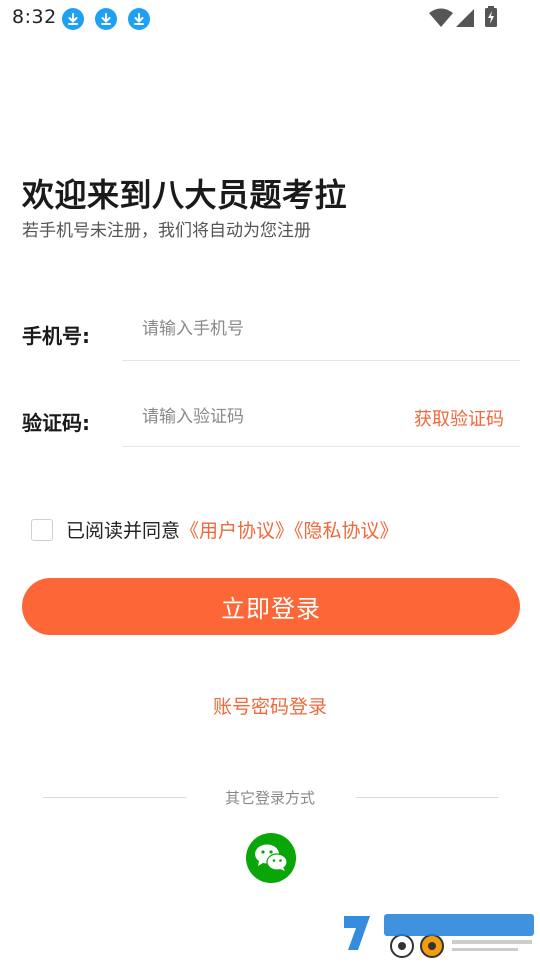  What do you see at coordinates (346, 531) in the screenshot?
I see `privacy-policy-link: 《隐私协议》` at bounding box center [346, 531].